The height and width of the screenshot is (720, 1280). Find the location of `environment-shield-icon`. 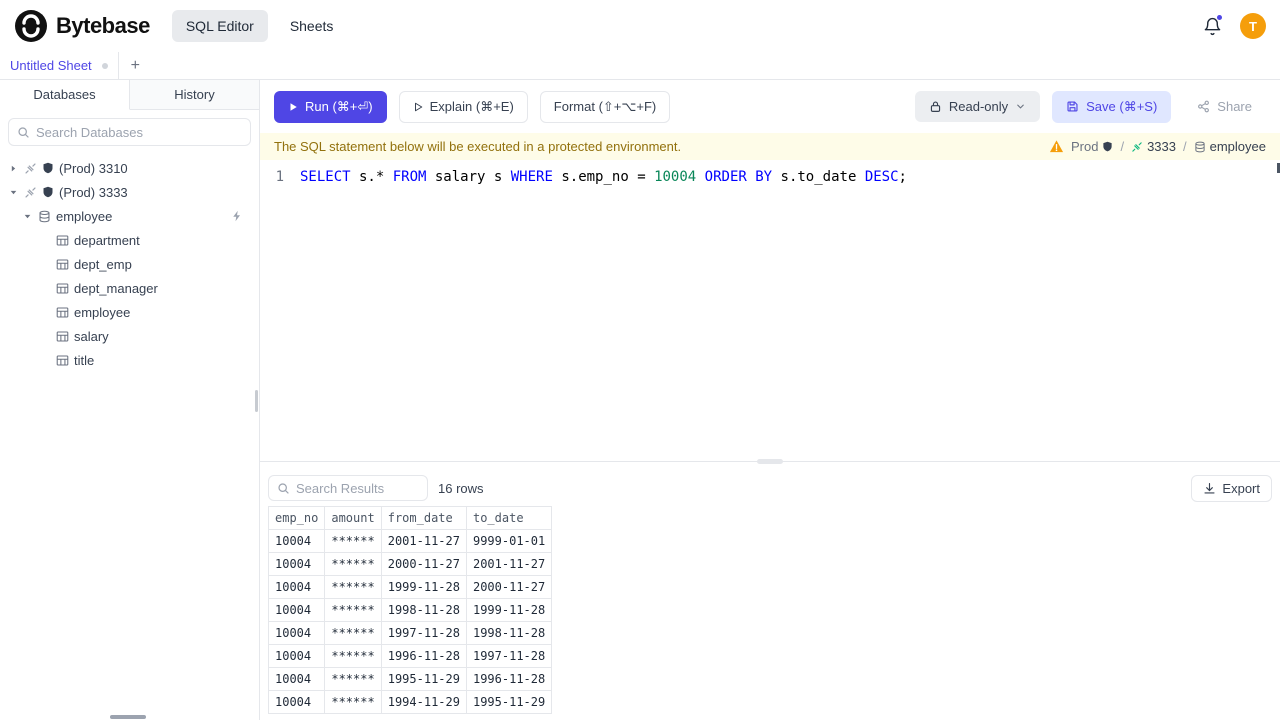

environment-shield-icon is located at coordinates (48, 168).